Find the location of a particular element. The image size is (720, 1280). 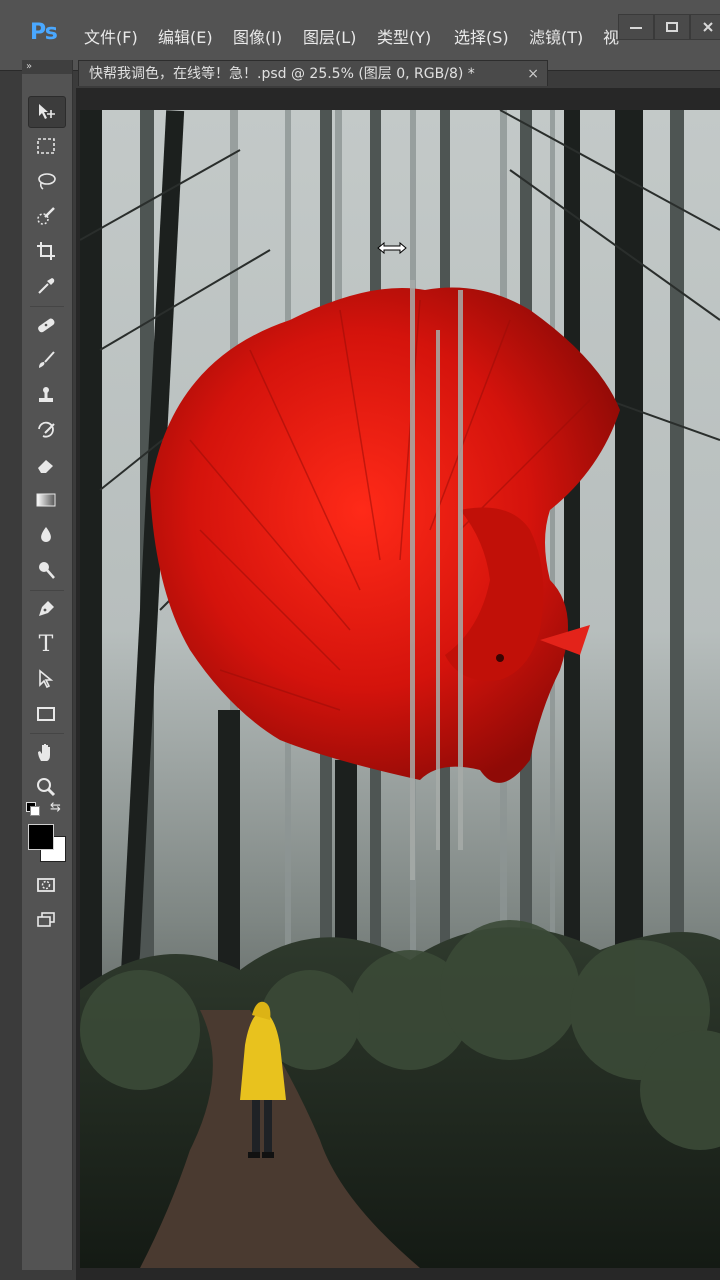

menu-image: 图像(I) is located at coordinates (257, 36).